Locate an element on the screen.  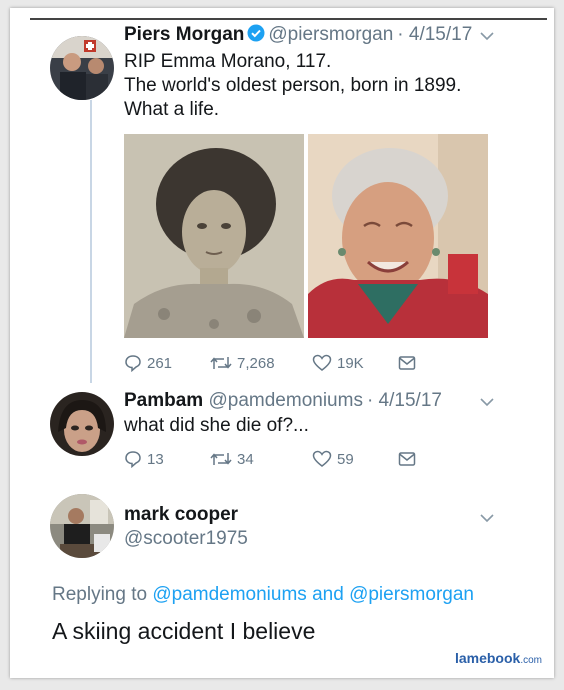
reply-author-handle-row: @scooter1975 is located at coordinates (186, 539).